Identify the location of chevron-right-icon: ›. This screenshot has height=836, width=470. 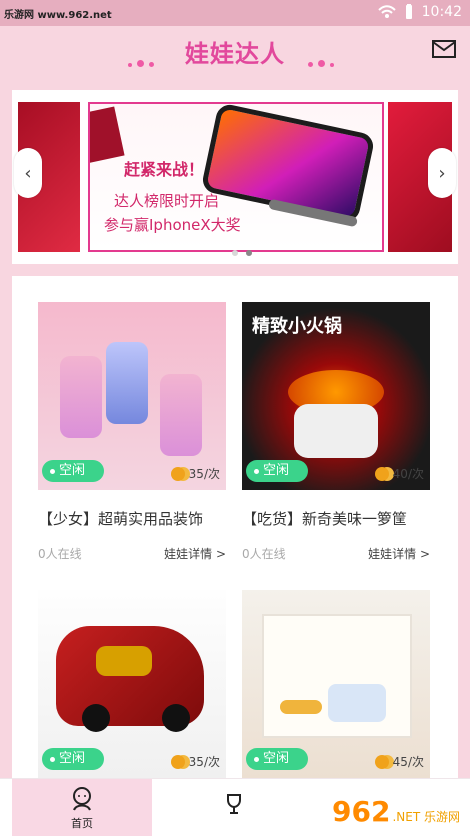
(442, 173).